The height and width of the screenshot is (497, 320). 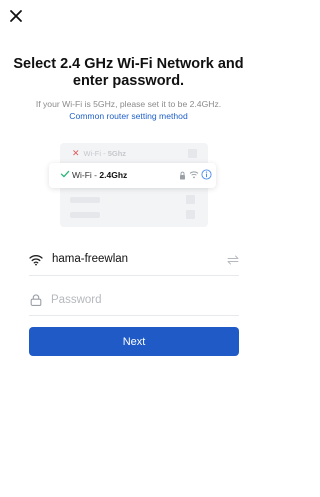 I want to click on wifi-24g-band: 2.4Ghz, so click(x=113, y=175).